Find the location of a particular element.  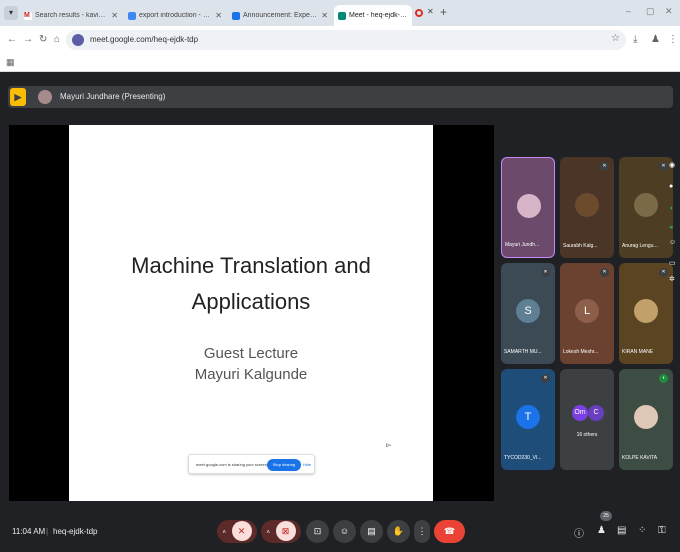

gmail-icon: M is located at coordinates (28, 15).